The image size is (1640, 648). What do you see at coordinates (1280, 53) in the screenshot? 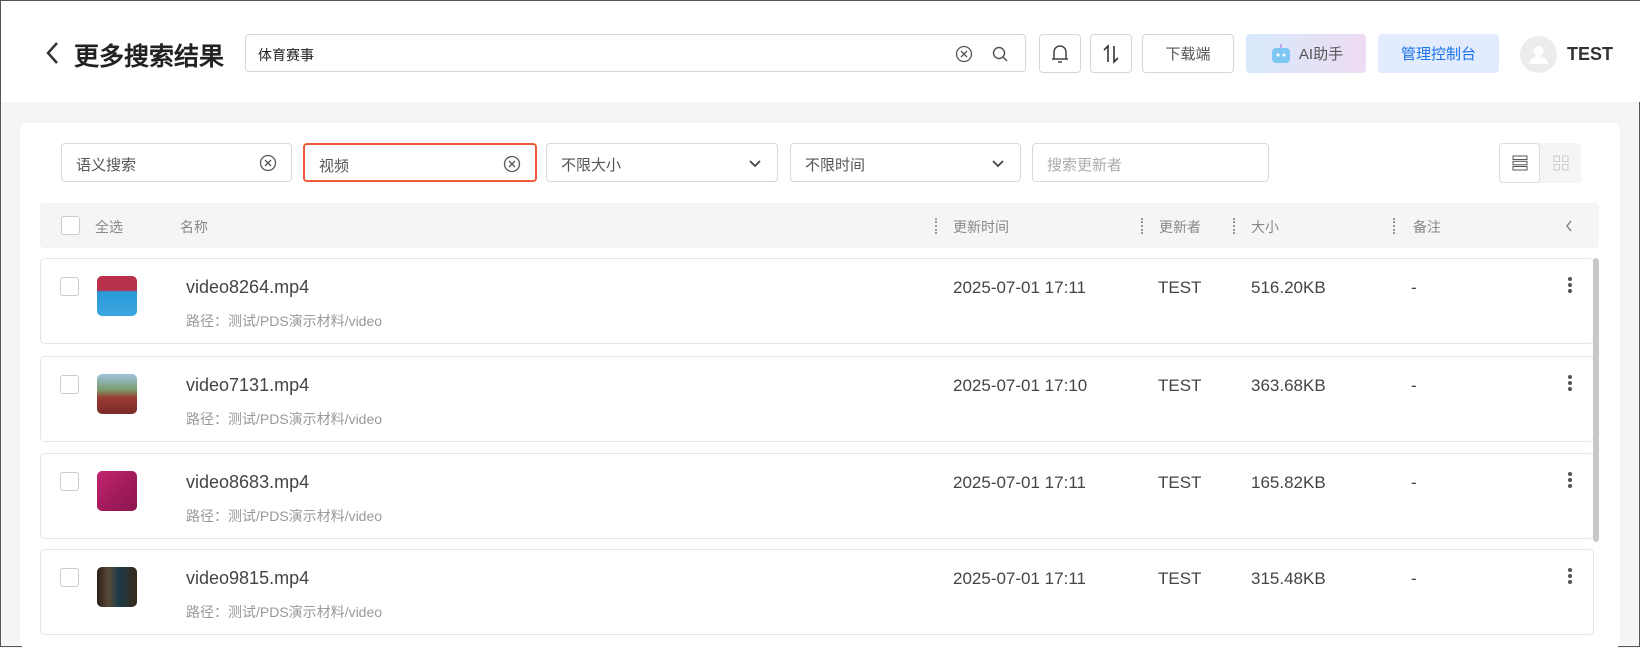
I see `robot-icon` at bounding box center [1280, 53].